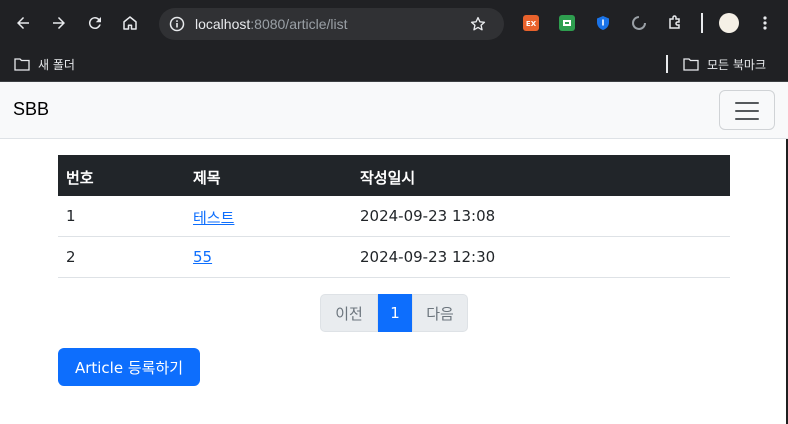 The width and height of the screenshot is (788, 424). What do you see at coordinates (675, 23) in the screenshot?
I see `puzzle-icon` at bounding box center [675, 23].